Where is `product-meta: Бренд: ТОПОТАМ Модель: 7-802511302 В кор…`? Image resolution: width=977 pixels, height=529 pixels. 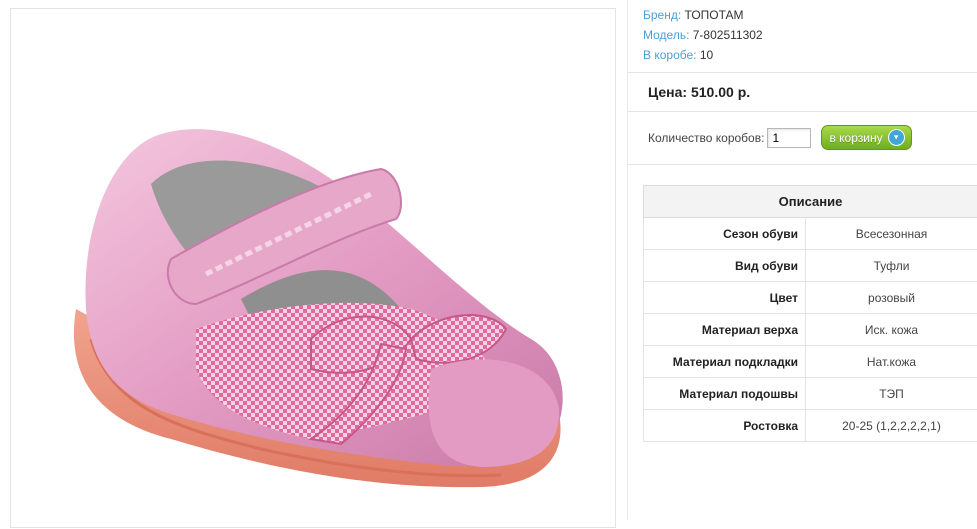 product-meta: Бренд: ТОПОТАМ Модель: 7-802511302 В кор… is located at coordinates (703, 35).